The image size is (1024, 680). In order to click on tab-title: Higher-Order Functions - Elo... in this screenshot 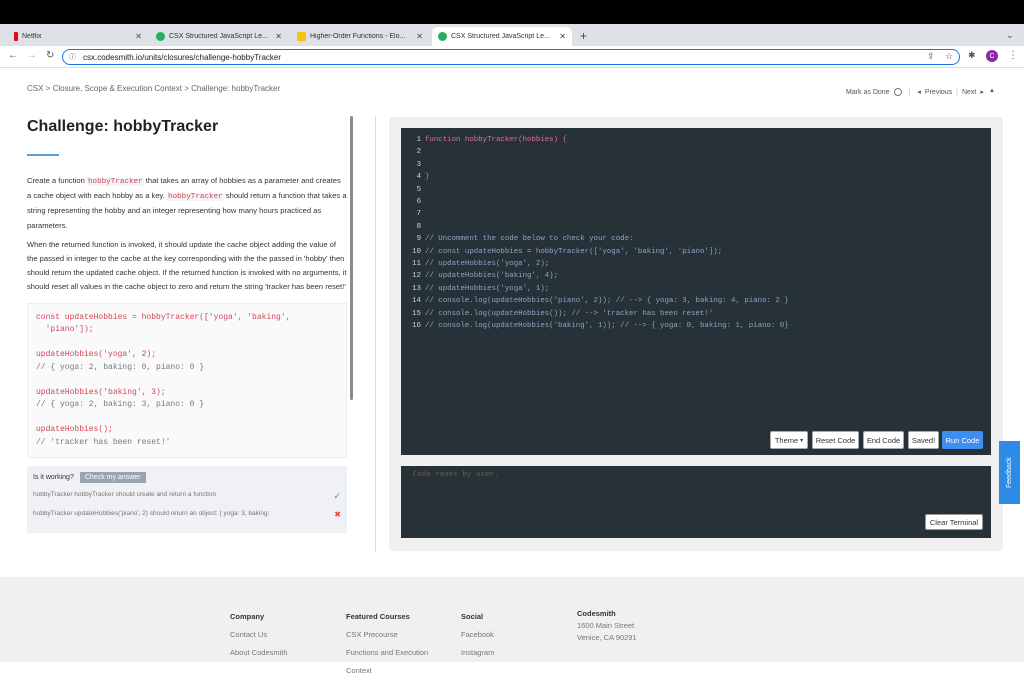, I will do `click(358, 36)`.